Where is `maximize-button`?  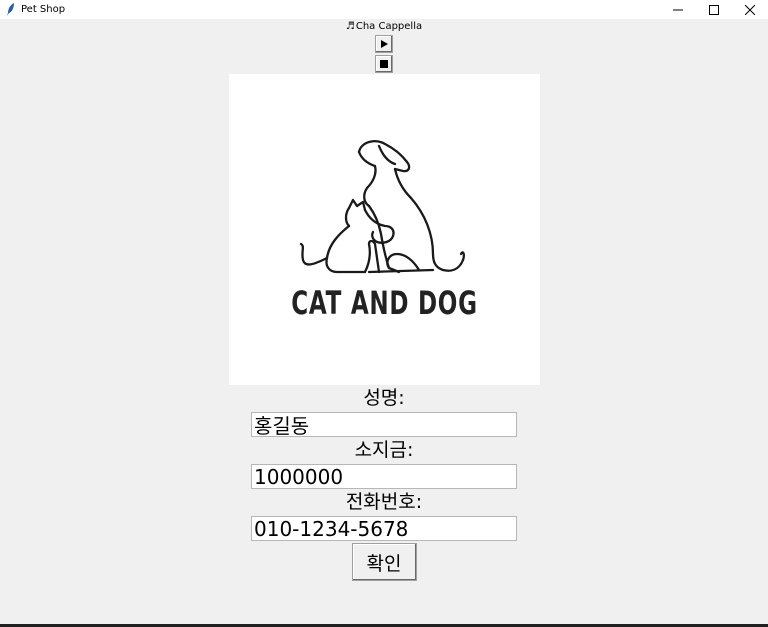
maximize-button is located at coordinates (714, 9).